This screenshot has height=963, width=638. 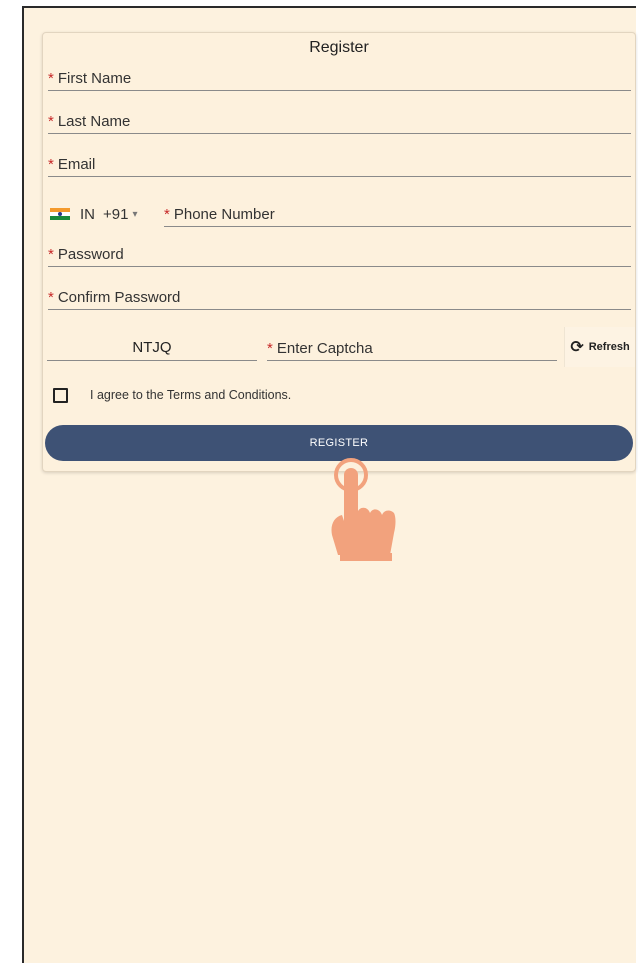 I want to click on password-field: * Password, so click(x=339, y=255).